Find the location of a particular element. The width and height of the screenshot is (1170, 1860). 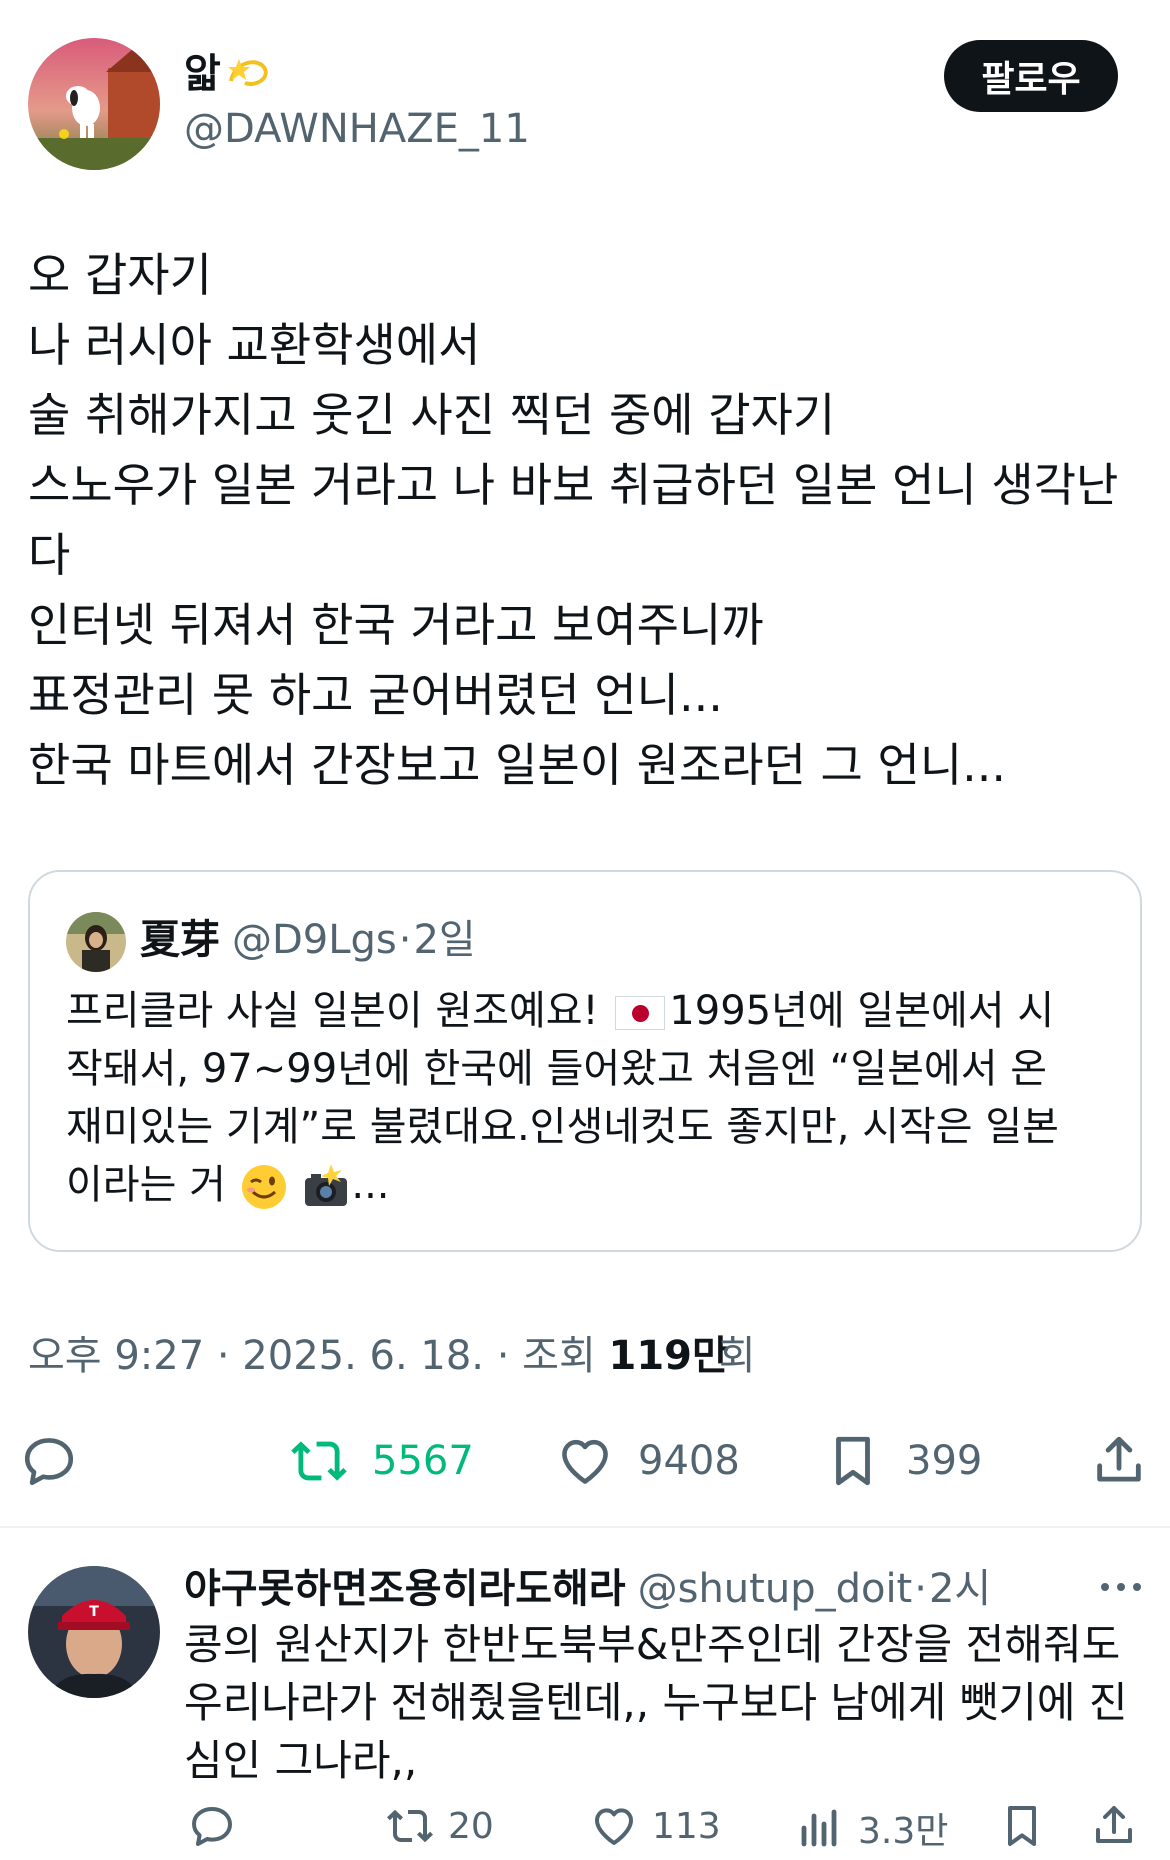

author-handle: @DAWNHAZE_11 is located at coordinates (357, 129).